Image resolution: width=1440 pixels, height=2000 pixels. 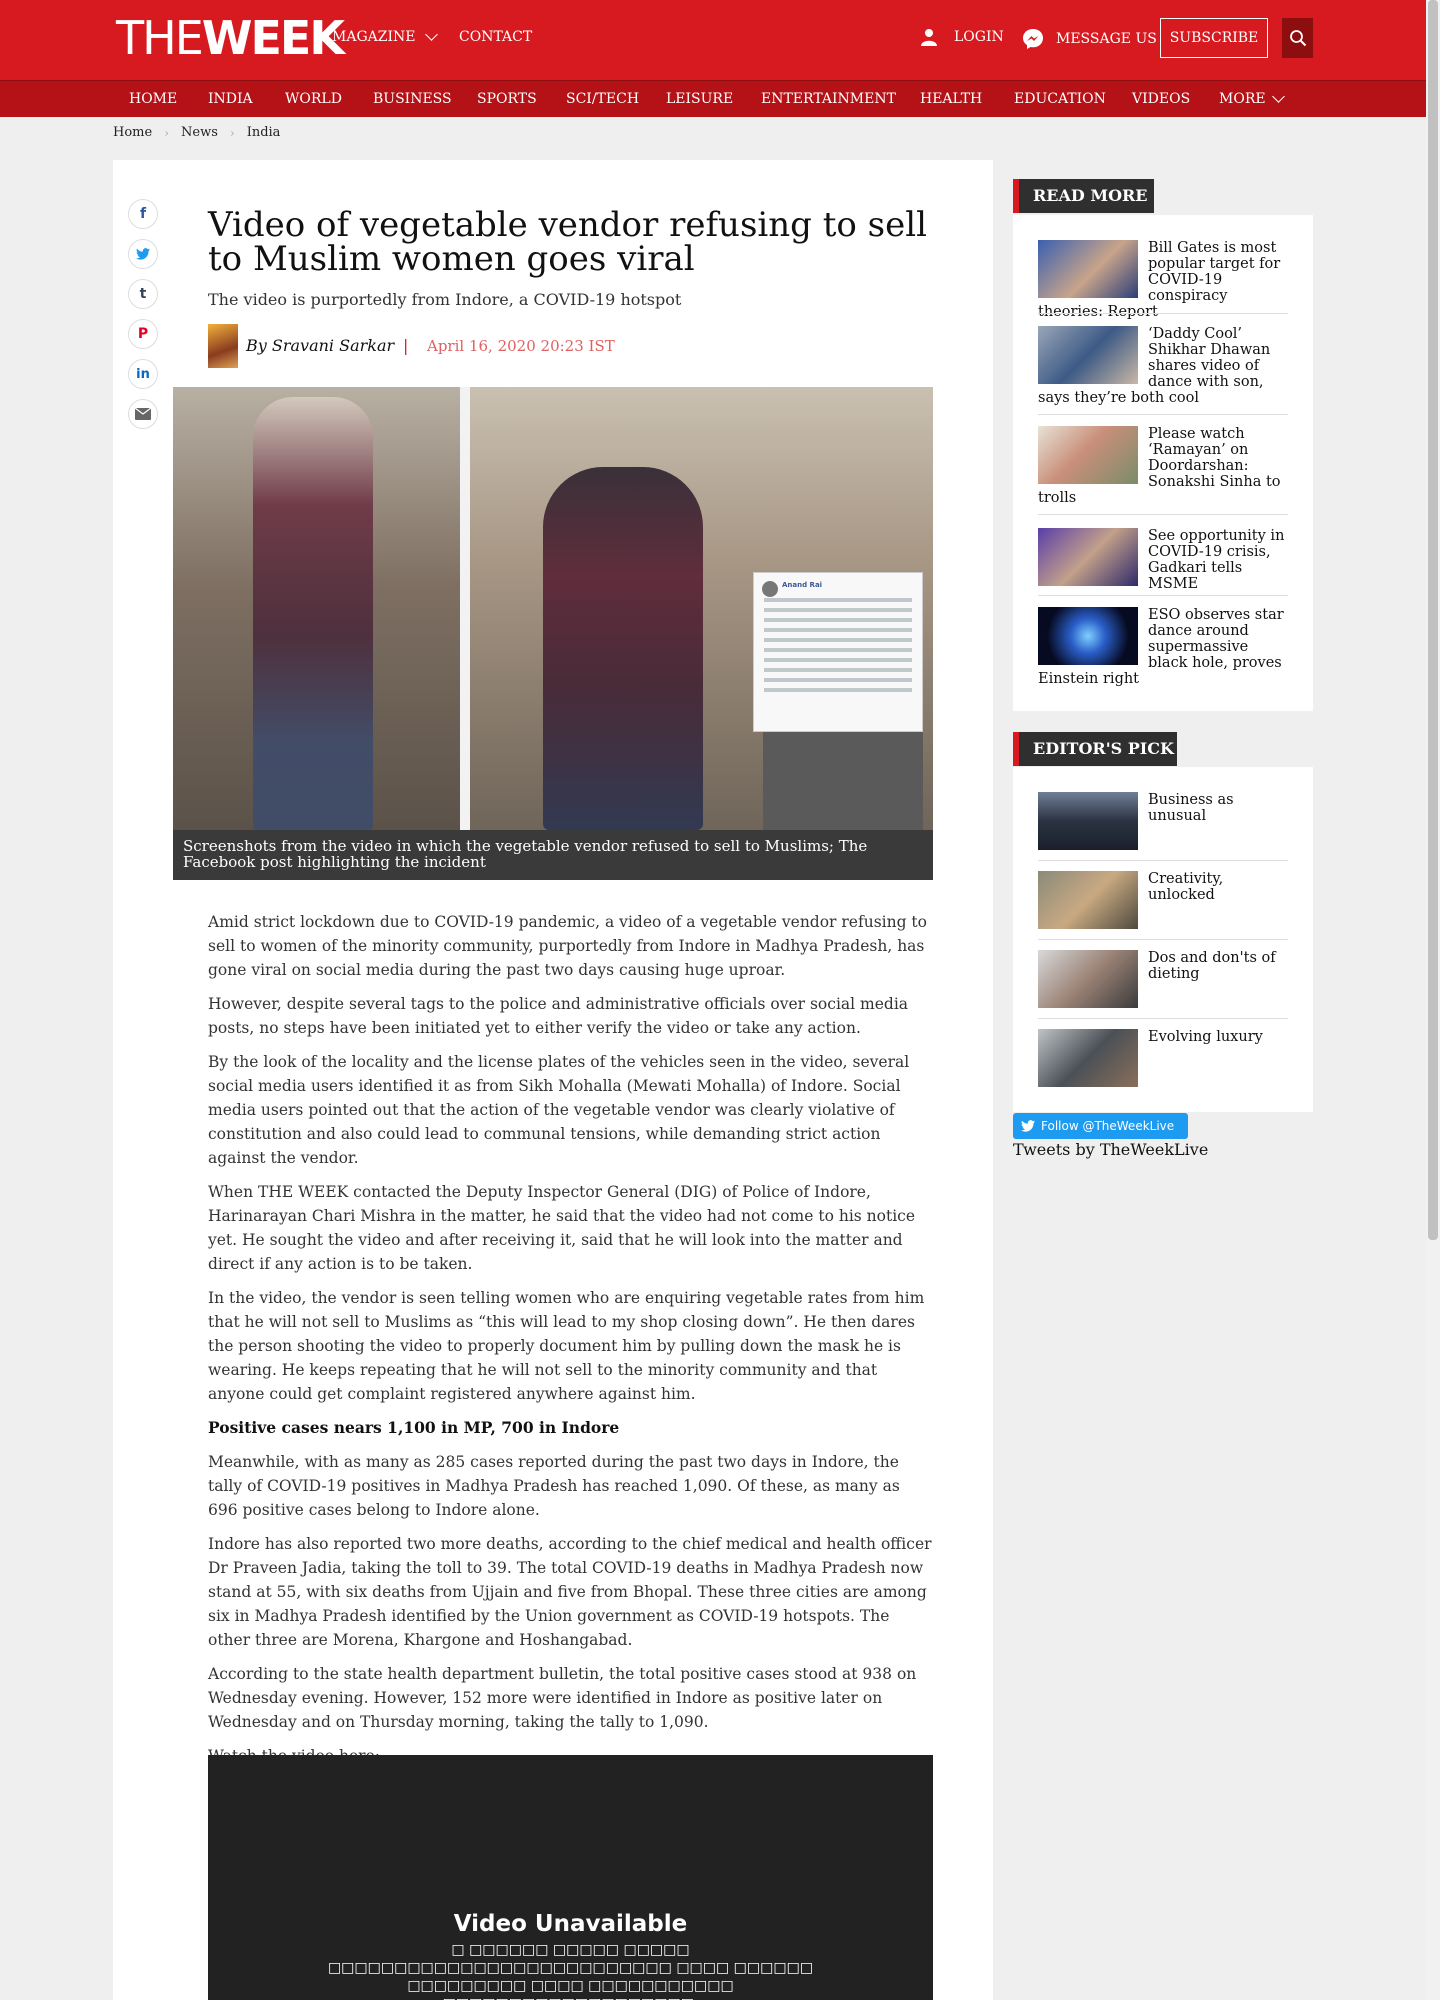 What do you see at coordinates (495, 37) in the screenshot?
I see `contact-link: CONTACT` at bounding box center [495, 37].